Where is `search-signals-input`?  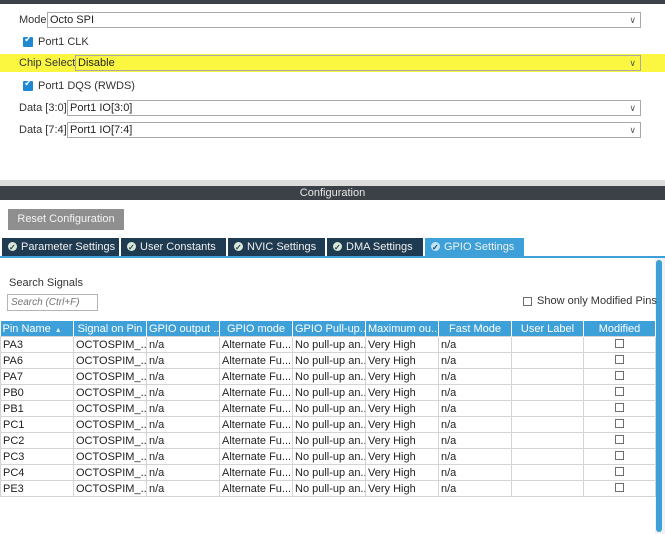 search-signals-input is located at coordinates (52, 302).